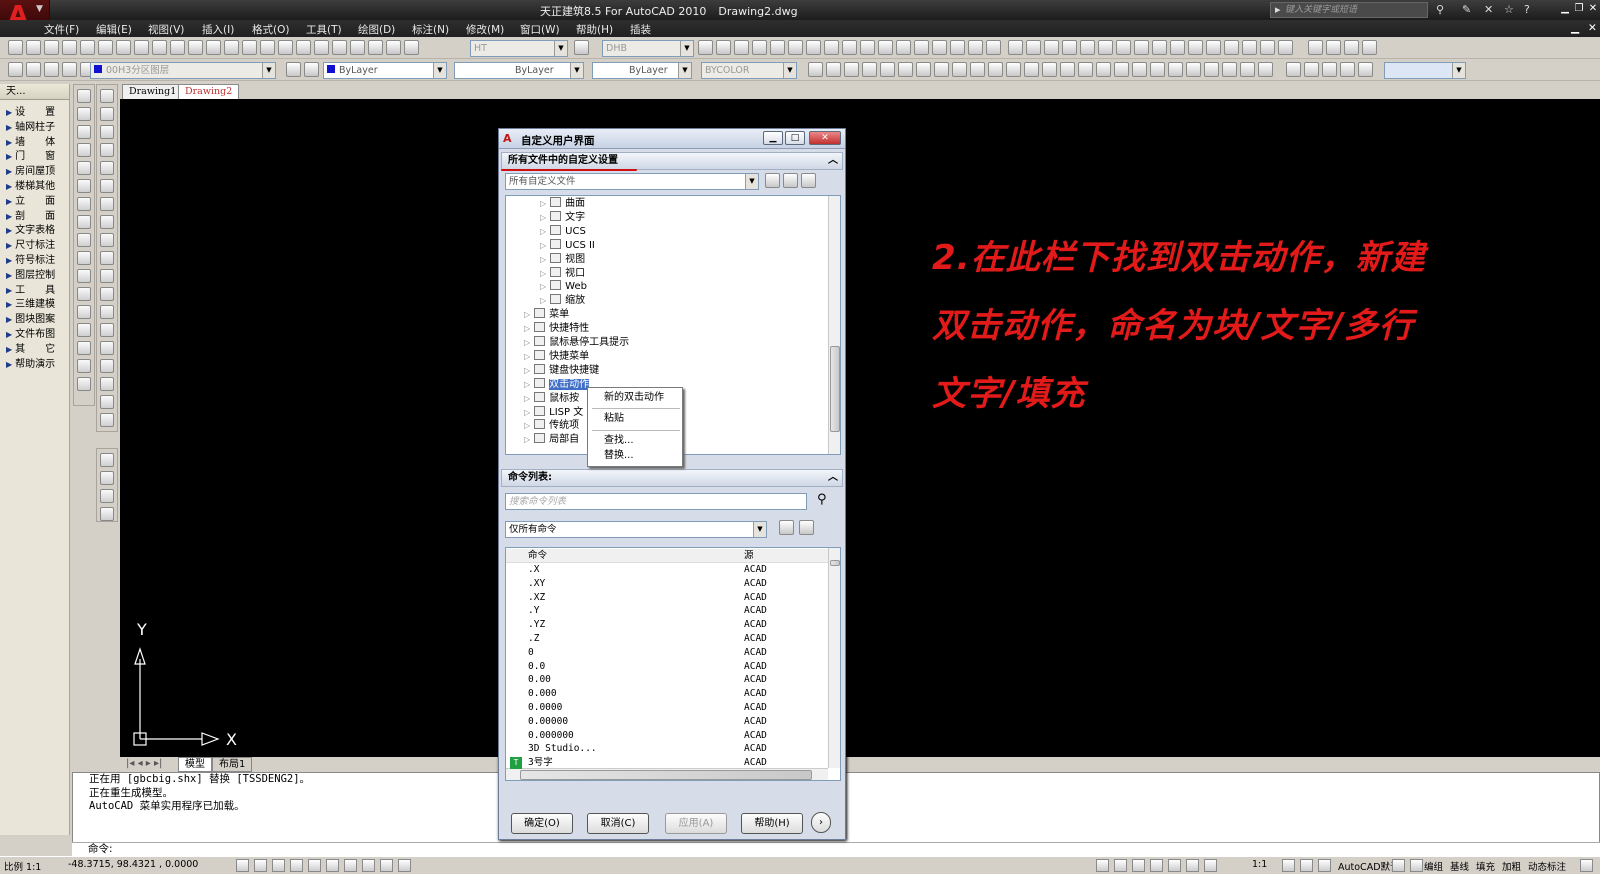 This screenshot has height=874, width=1600. I want to click on save-as-icon, so click(808, 180).